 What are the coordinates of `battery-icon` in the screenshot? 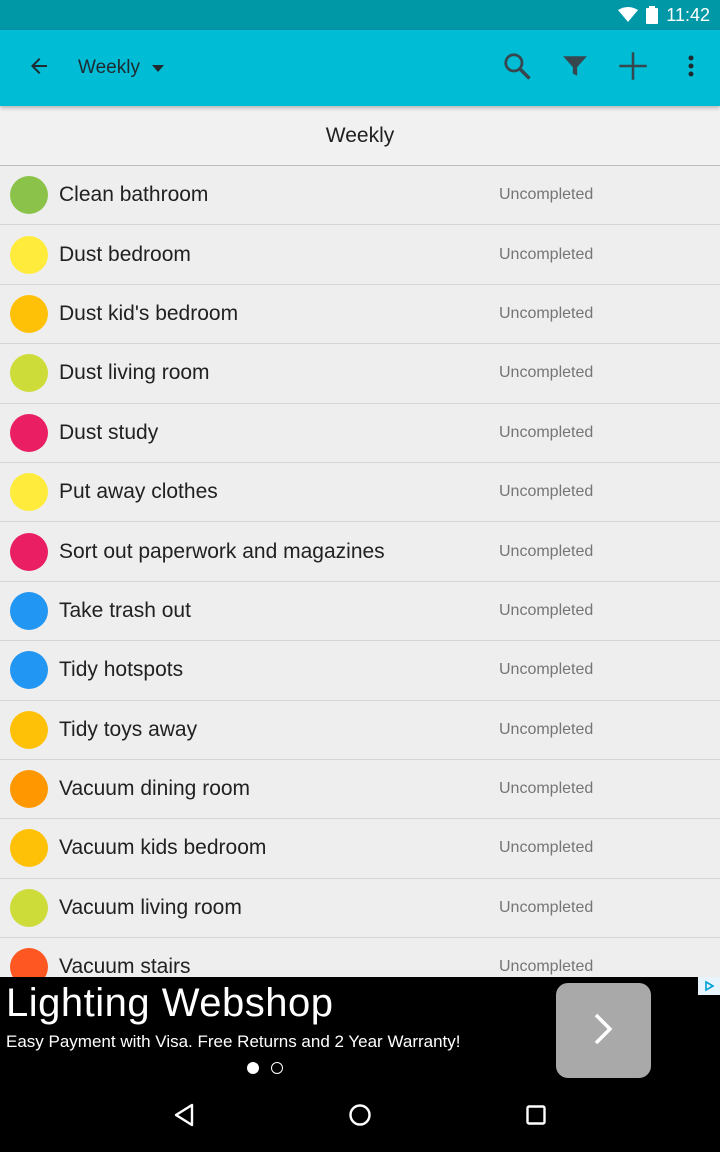 It's located at (652, 15).